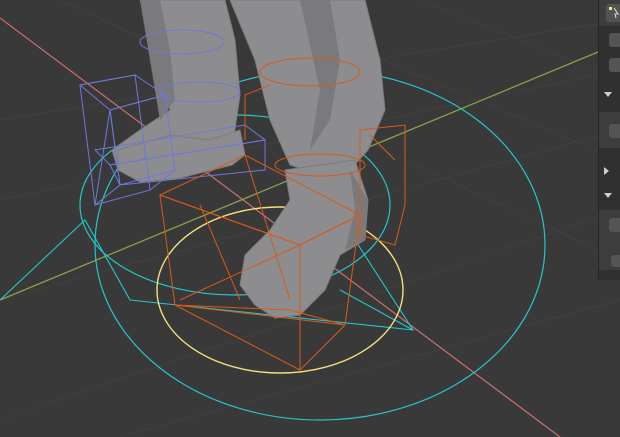 This screenshot has height=437, width=620. Describe the element at coordinates (608, 94) in the screenshot. I see `collapse-arrow-icon` at that location.